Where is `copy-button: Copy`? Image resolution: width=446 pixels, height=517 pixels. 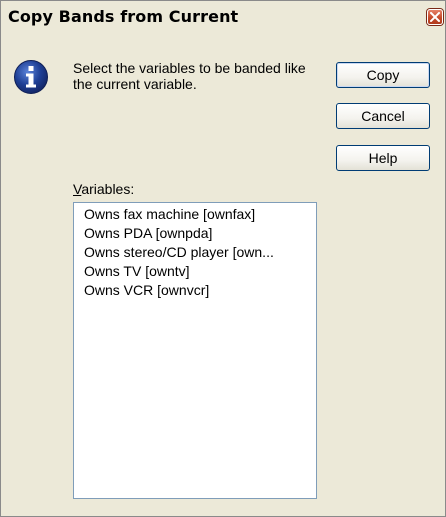
copy-button: Copy is located at coordinates (383, 75).